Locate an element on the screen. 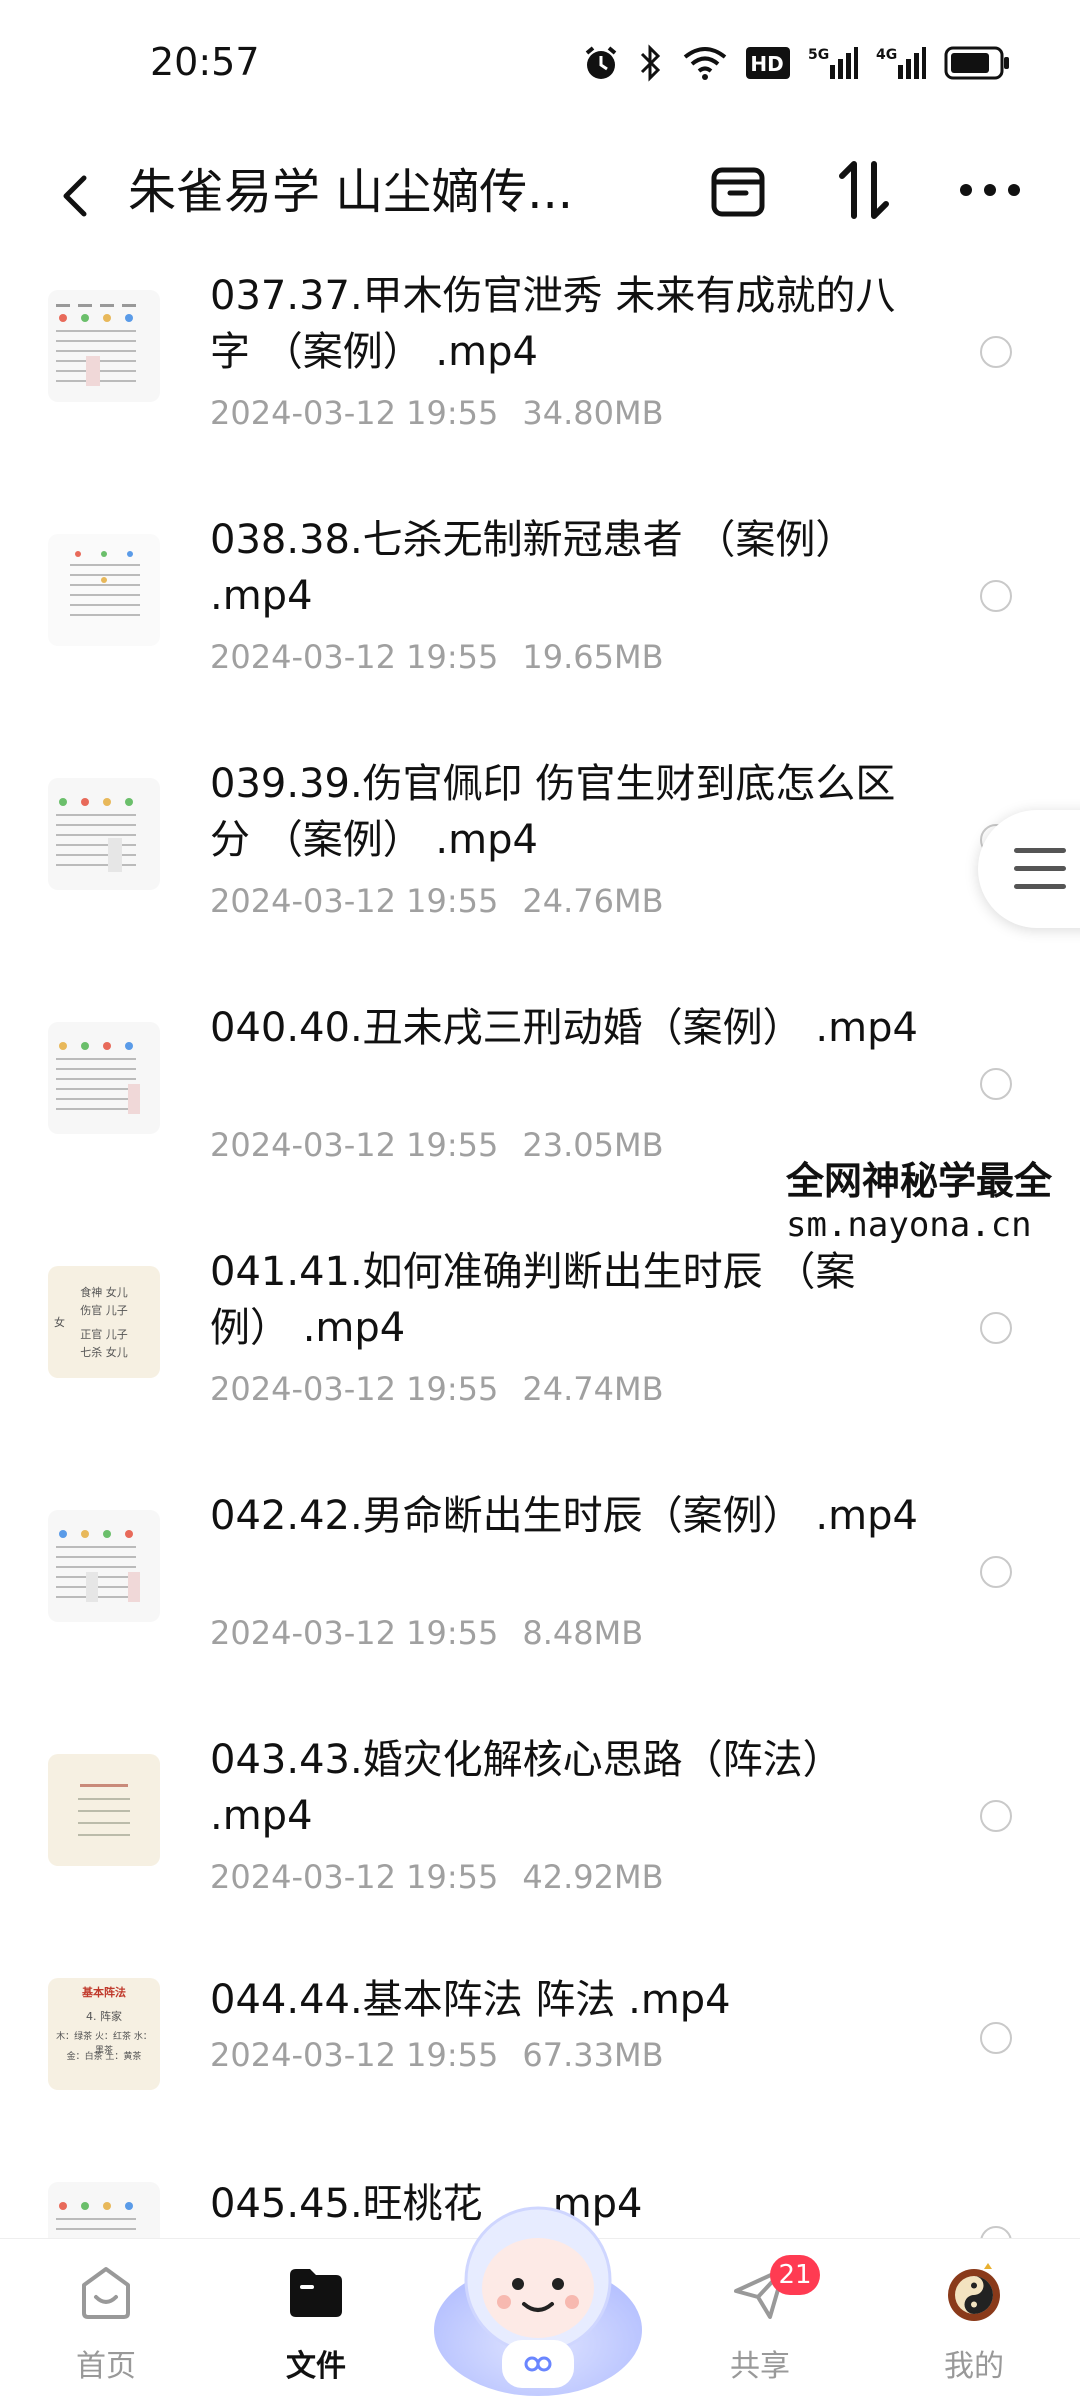 This screenshot has height=2404, width=1080. hd-label: HD is located at coordinates (766, 64).